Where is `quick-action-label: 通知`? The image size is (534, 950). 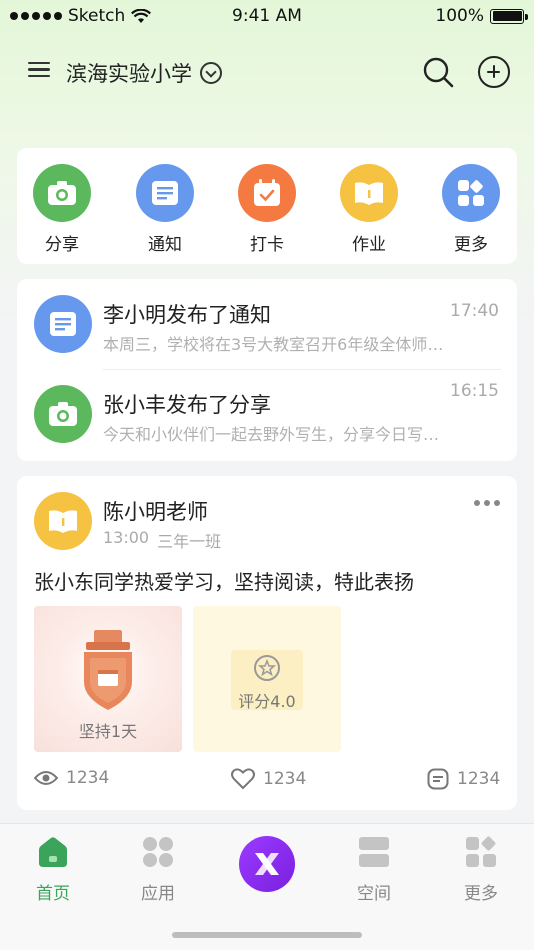 quick-action-label: 通知 is located at coordinates (165, 245).